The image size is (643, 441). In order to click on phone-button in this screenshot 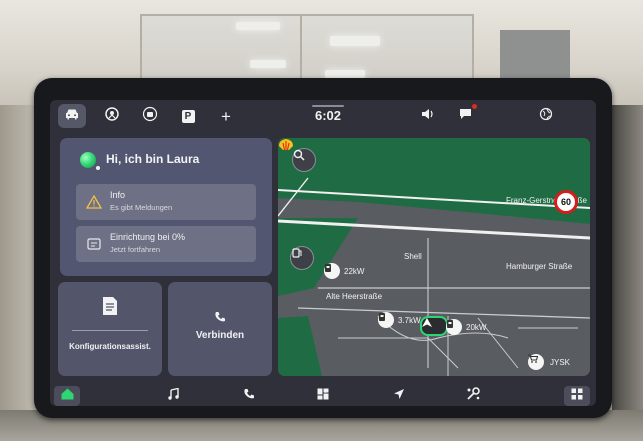, I will do `click(249, 396)`.